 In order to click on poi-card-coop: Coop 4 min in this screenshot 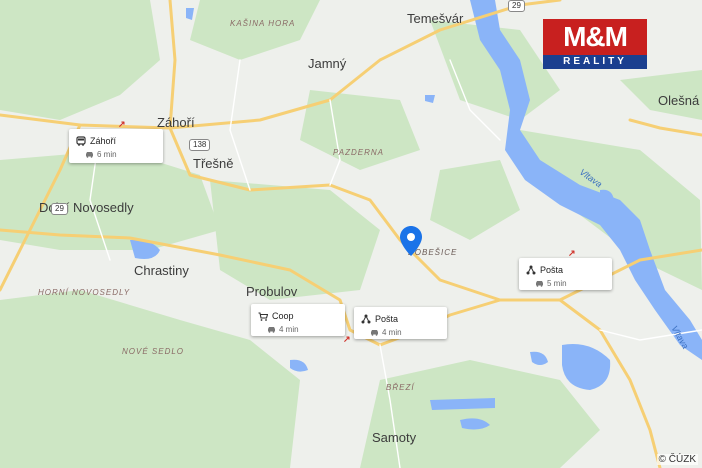, I will do `click(298, 320)`.